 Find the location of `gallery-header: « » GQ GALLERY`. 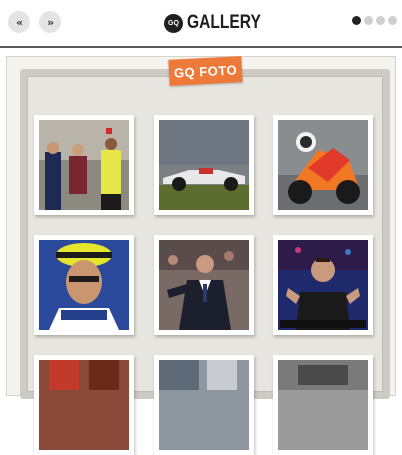

gallery-header: « » GQ GALLERY is located at coordinates (201, 23).